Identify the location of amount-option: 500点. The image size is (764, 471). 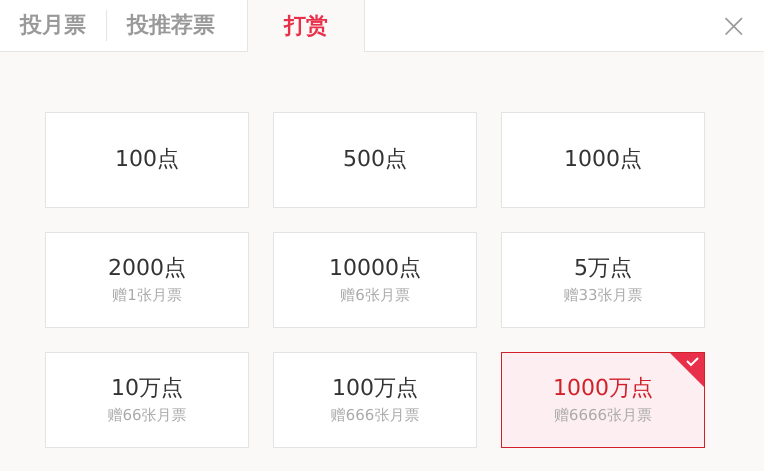
(375, 160).